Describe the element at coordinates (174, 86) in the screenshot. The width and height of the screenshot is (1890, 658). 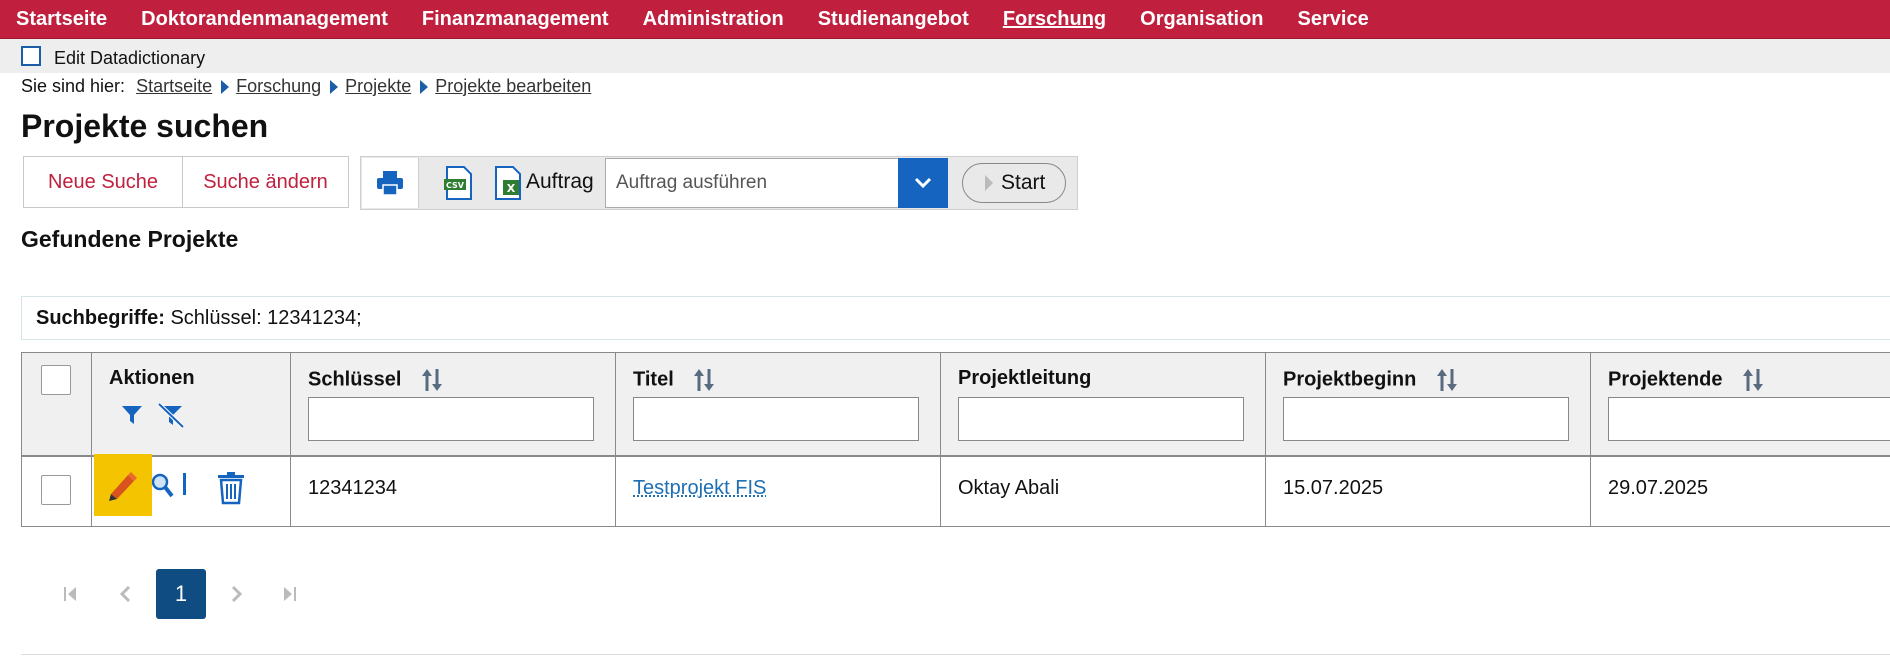
I see `breadcrumb-startseite: Startseite` at that location.